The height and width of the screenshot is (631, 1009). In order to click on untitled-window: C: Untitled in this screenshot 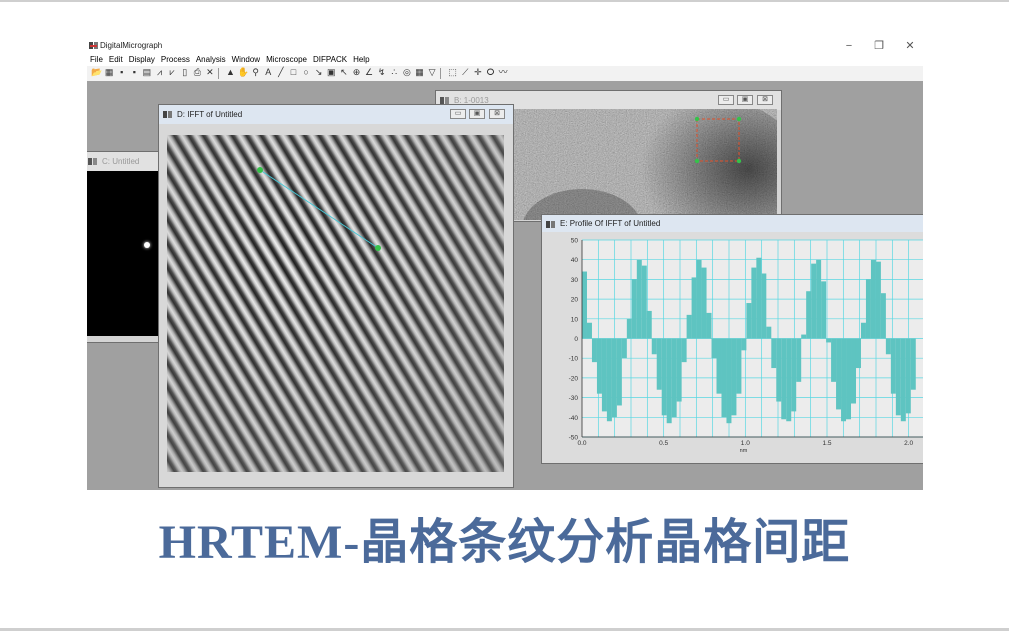, I will do `click(125, 247)`.